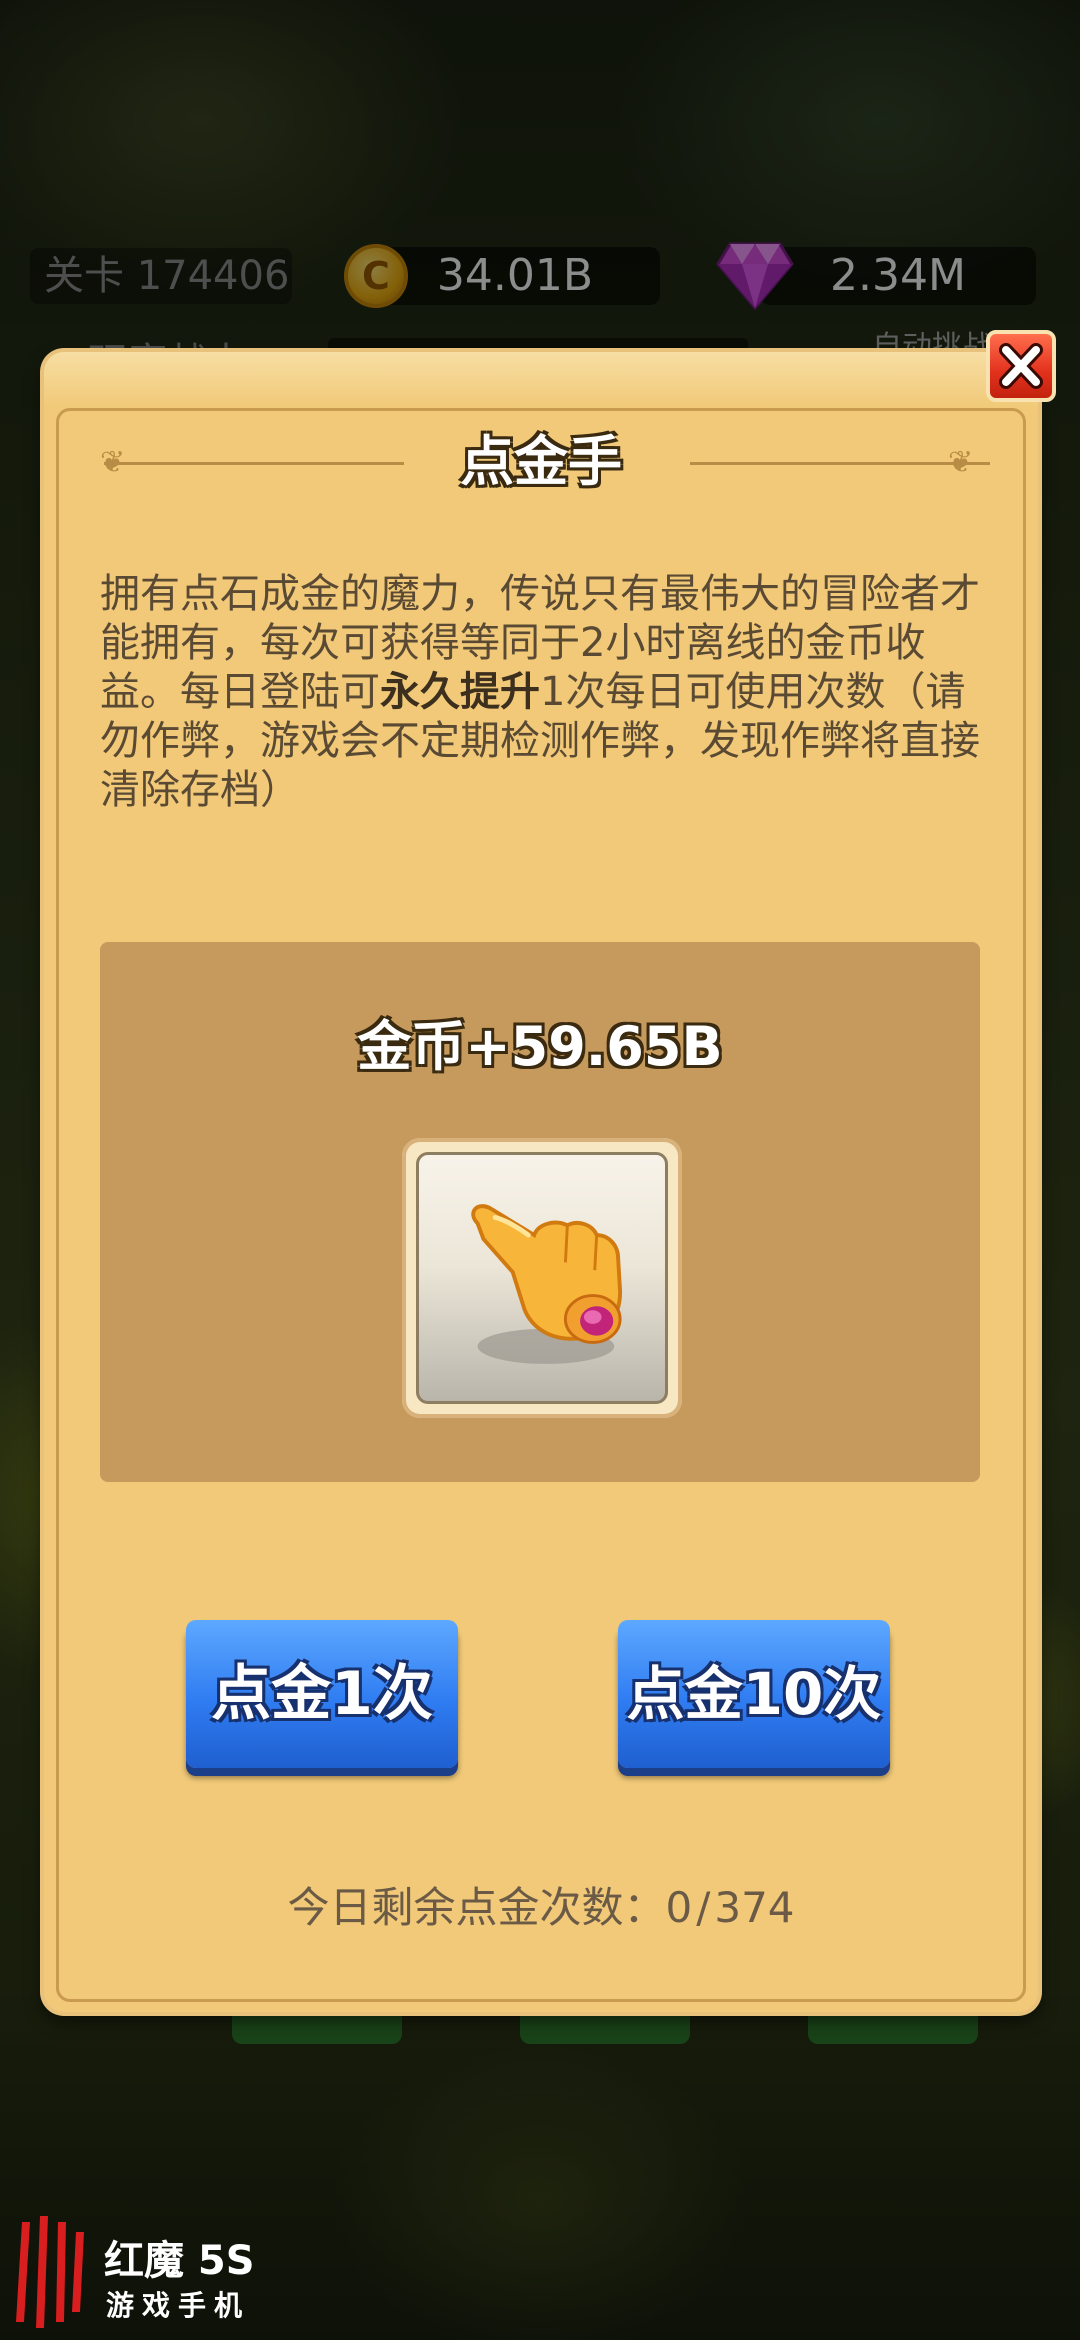 This screenshot has height=2340, width=1080. I want to click on close-icon, so click(1021, 366).